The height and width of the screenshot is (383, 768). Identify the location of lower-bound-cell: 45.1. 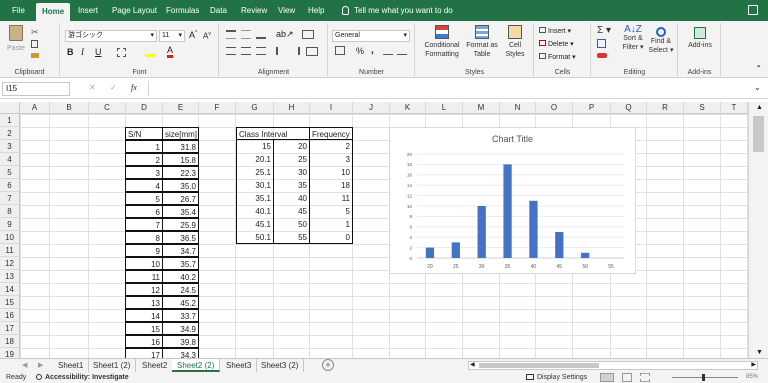
(255, 224).